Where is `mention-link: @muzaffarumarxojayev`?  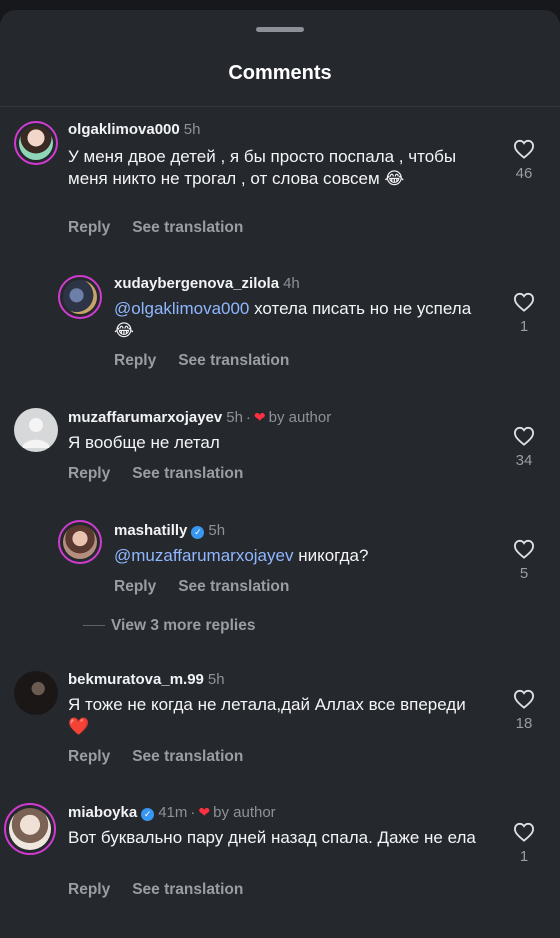 mention-link: @muzaffarumarxojayev is located at coordinates (203, 555).